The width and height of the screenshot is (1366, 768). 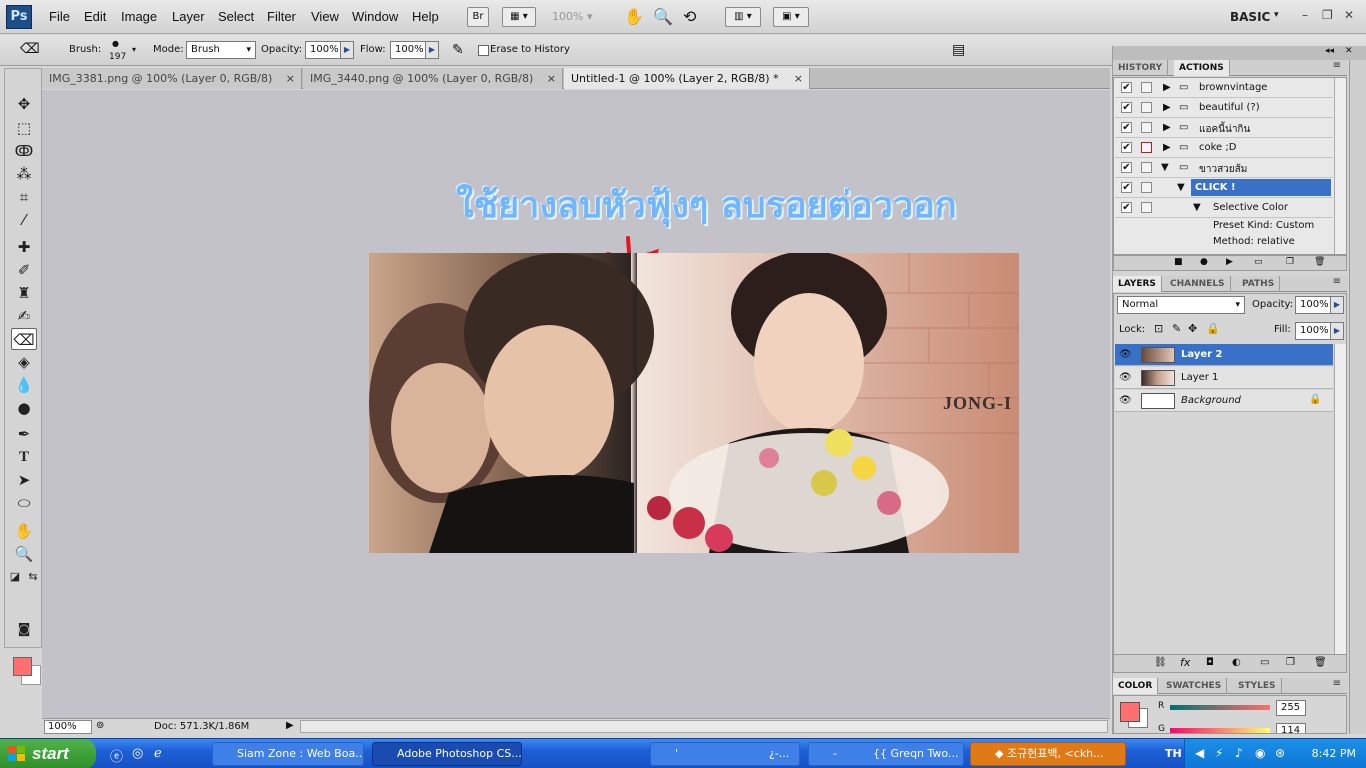 What do you see at coordinates (1210, 662) in the screenshot?
I see `layer-mask-icon: ◘` at bounding box center [1210, 662].